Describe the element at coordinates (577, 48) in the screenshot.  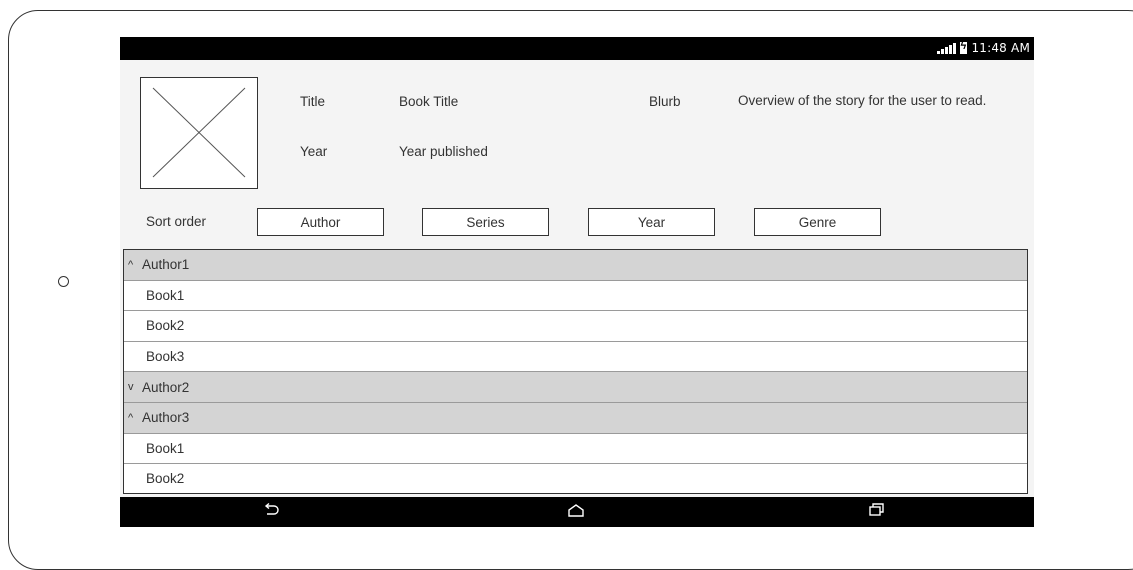
I see `status-bar: 11:48 AM` at that location.